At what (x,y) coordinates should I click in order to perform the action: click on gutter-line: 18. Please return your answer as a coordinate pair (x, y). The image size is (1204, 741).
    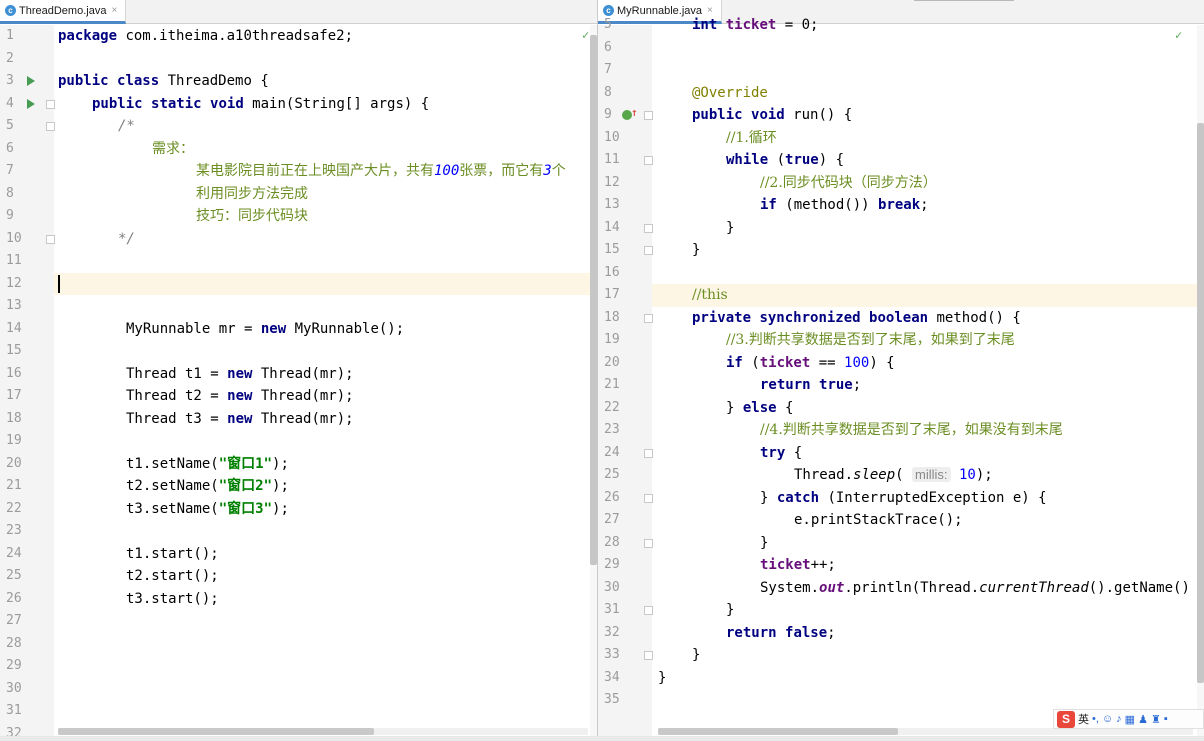
    Looking at the image, I should click on (27, 419).